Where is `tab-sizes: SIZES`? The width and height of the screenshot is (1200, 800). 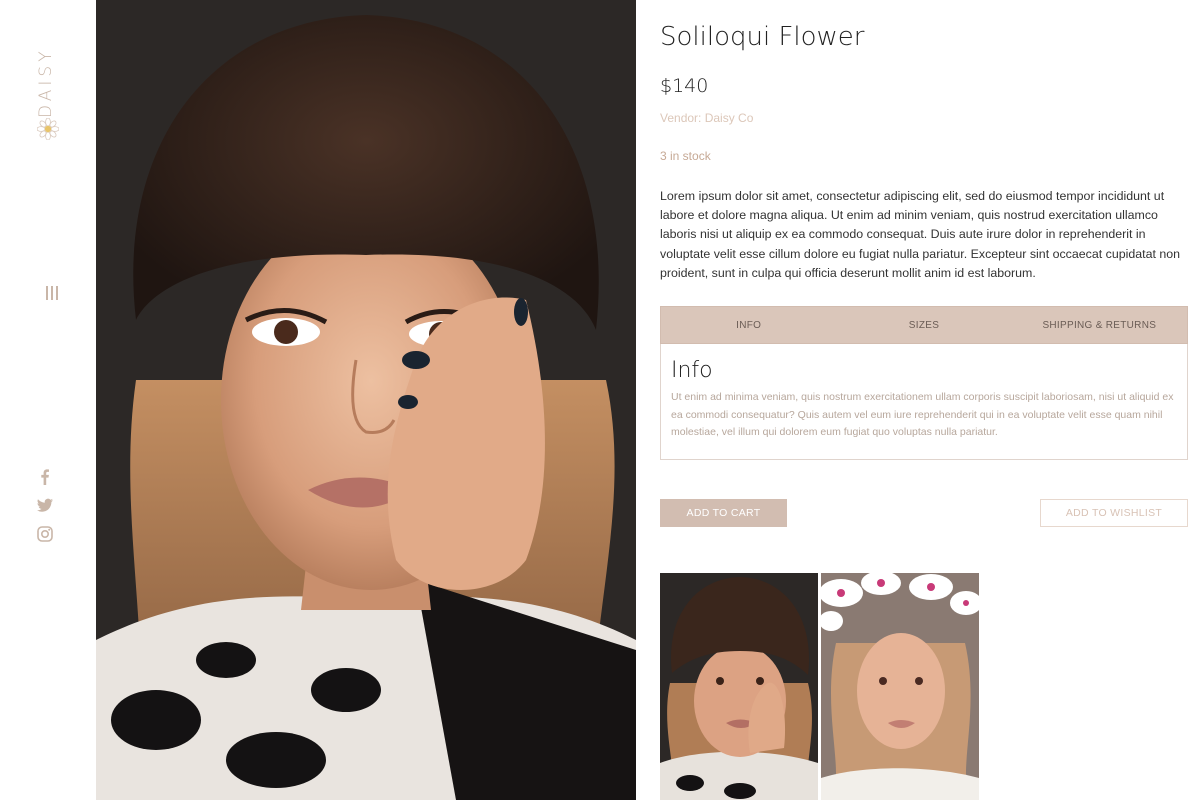
tab-sizes: SIZES is located at coordinates (923, 325).